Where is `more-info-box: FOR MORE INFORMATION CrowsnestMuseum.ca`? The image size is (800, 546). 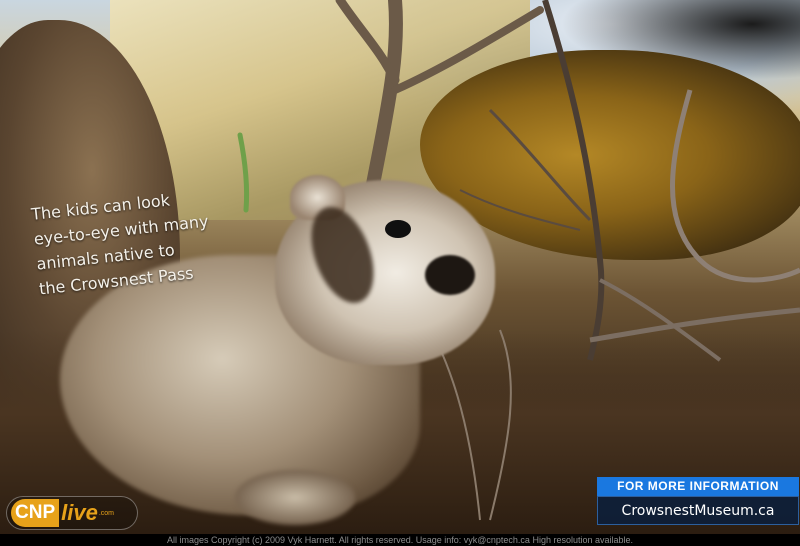
more-info-box: FOR MORE INFORMATION CrowsnestMuseum.ca is located at coordinates (698, 502).